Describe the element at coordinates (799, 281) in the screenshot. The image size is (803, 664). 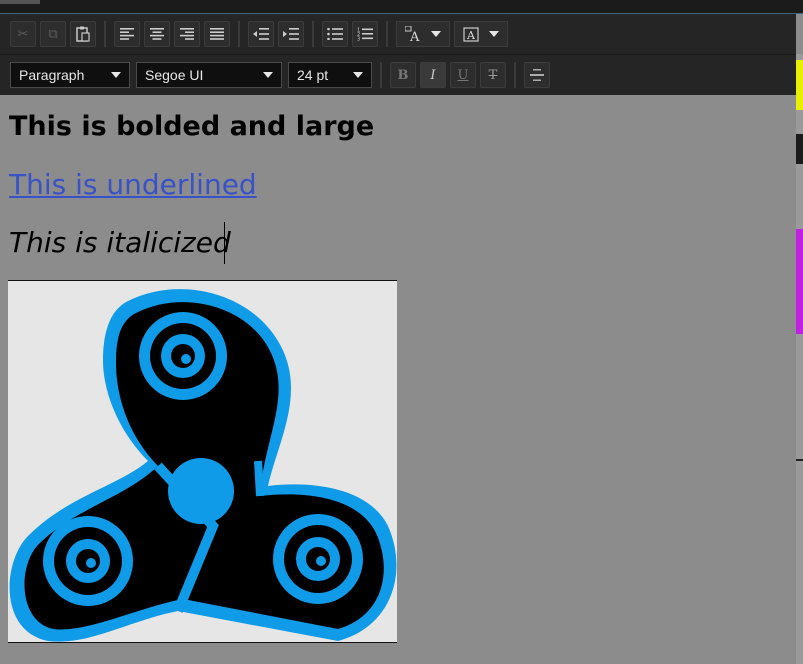
I see `side-marker-magenta` at that location.